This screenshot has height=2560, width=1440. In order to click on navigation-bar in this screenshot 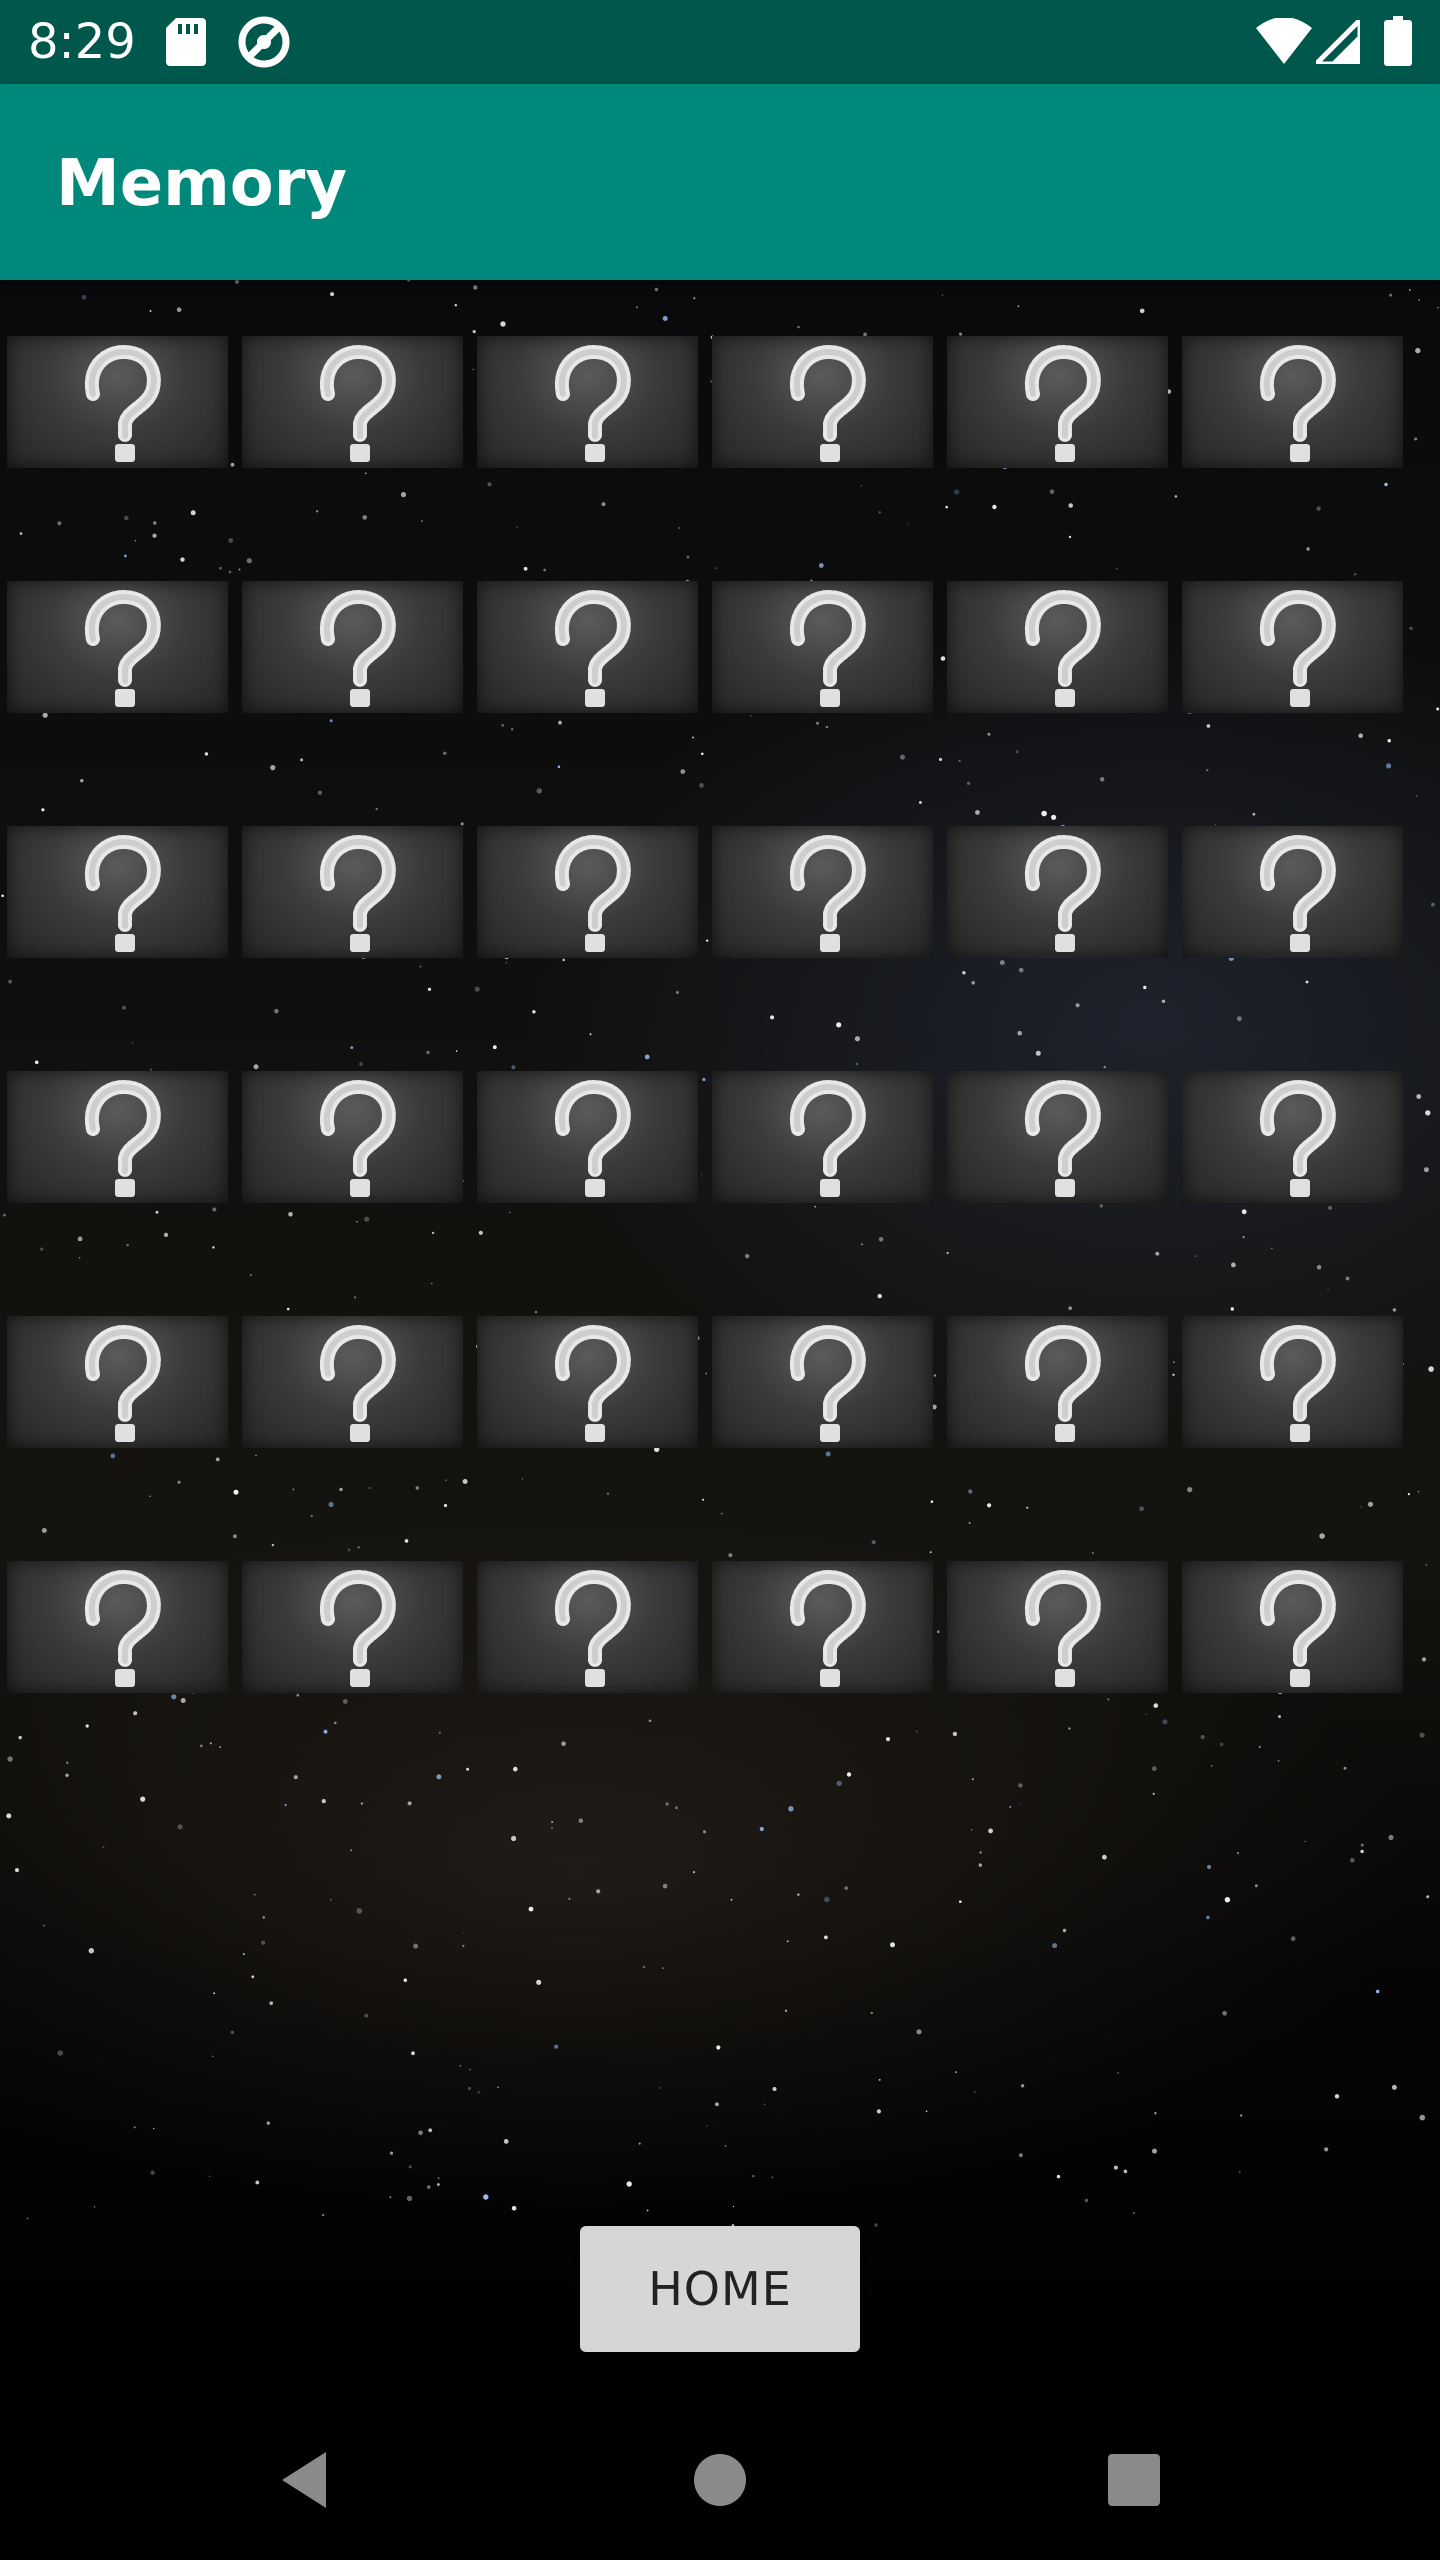, I will do `click(720, 2480)`.